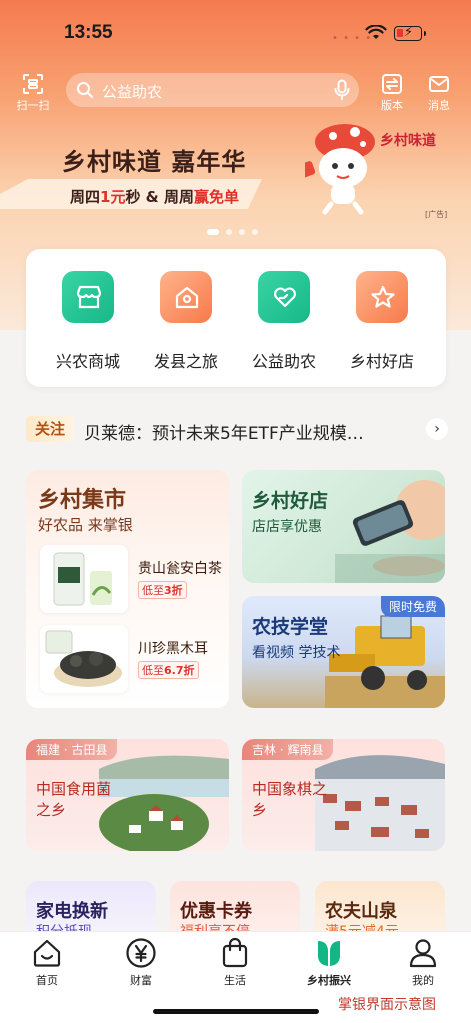  I want to click on banner-title: 乡村味道 嘉年华, so click(154, 161).